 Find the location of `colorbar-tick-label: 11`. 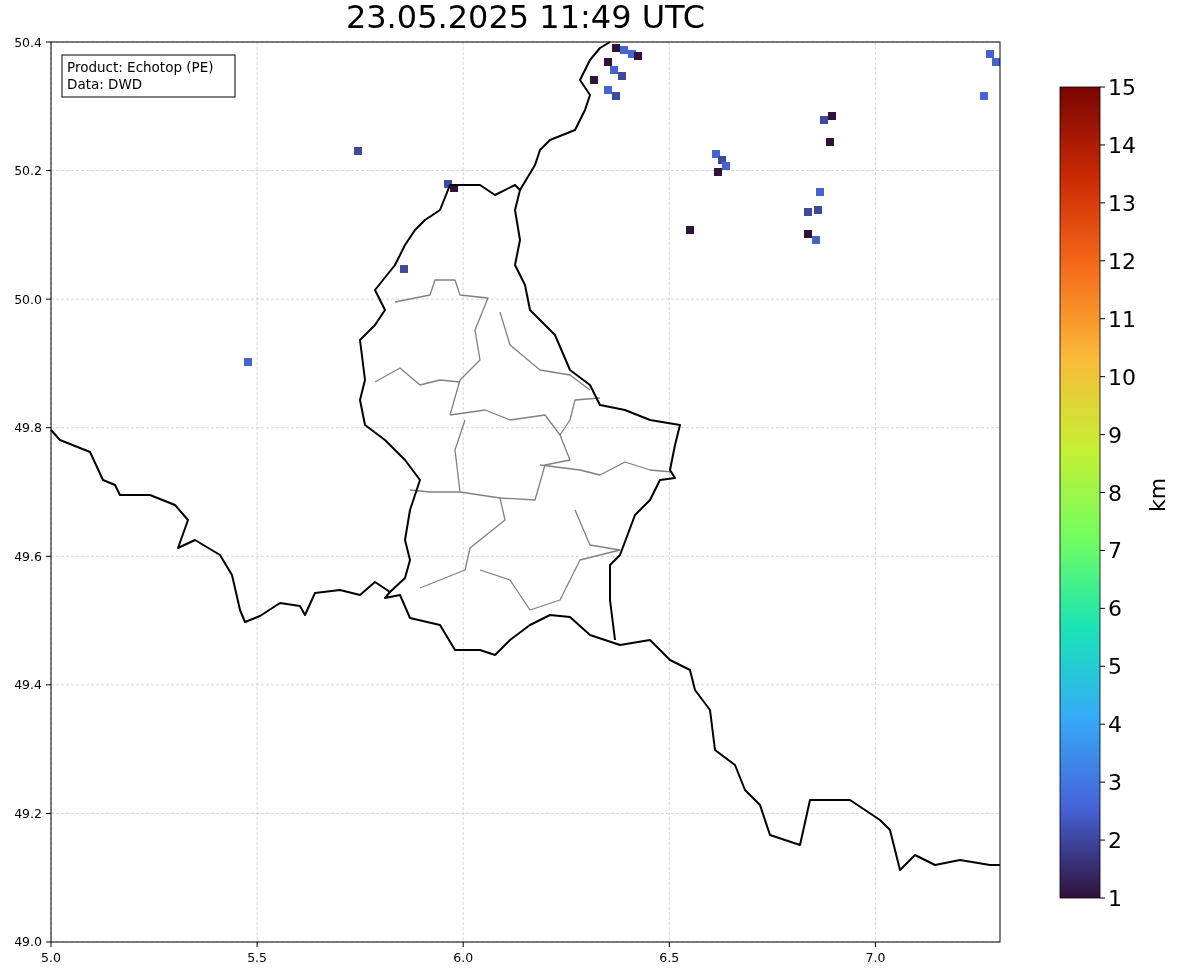

colorbar-tick-label: 11 is located at coordinates (1122, 319).